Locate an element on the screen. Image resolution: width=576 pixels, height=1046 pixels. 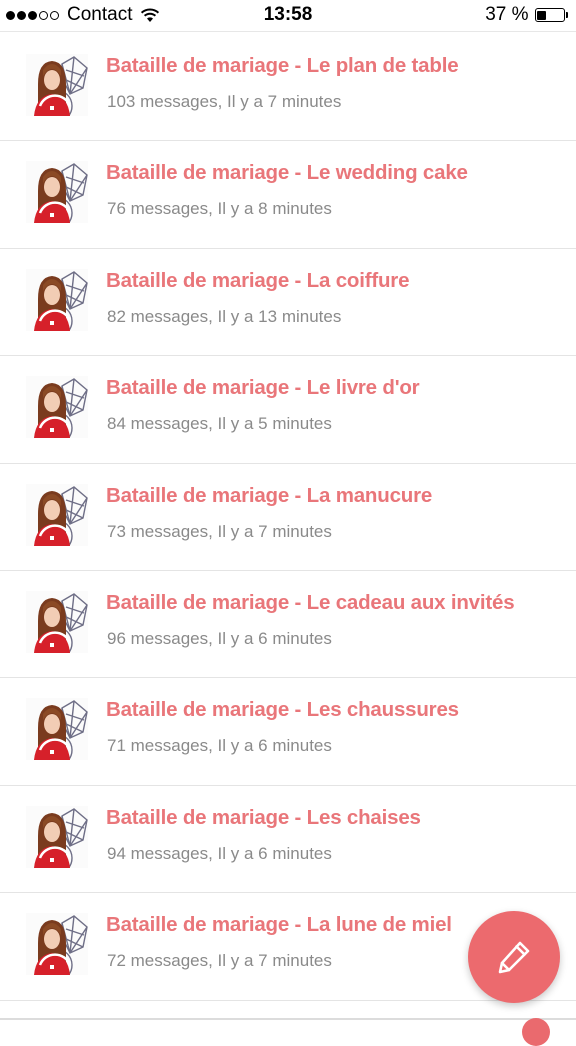
divider is located at coordinates (288, 1019).